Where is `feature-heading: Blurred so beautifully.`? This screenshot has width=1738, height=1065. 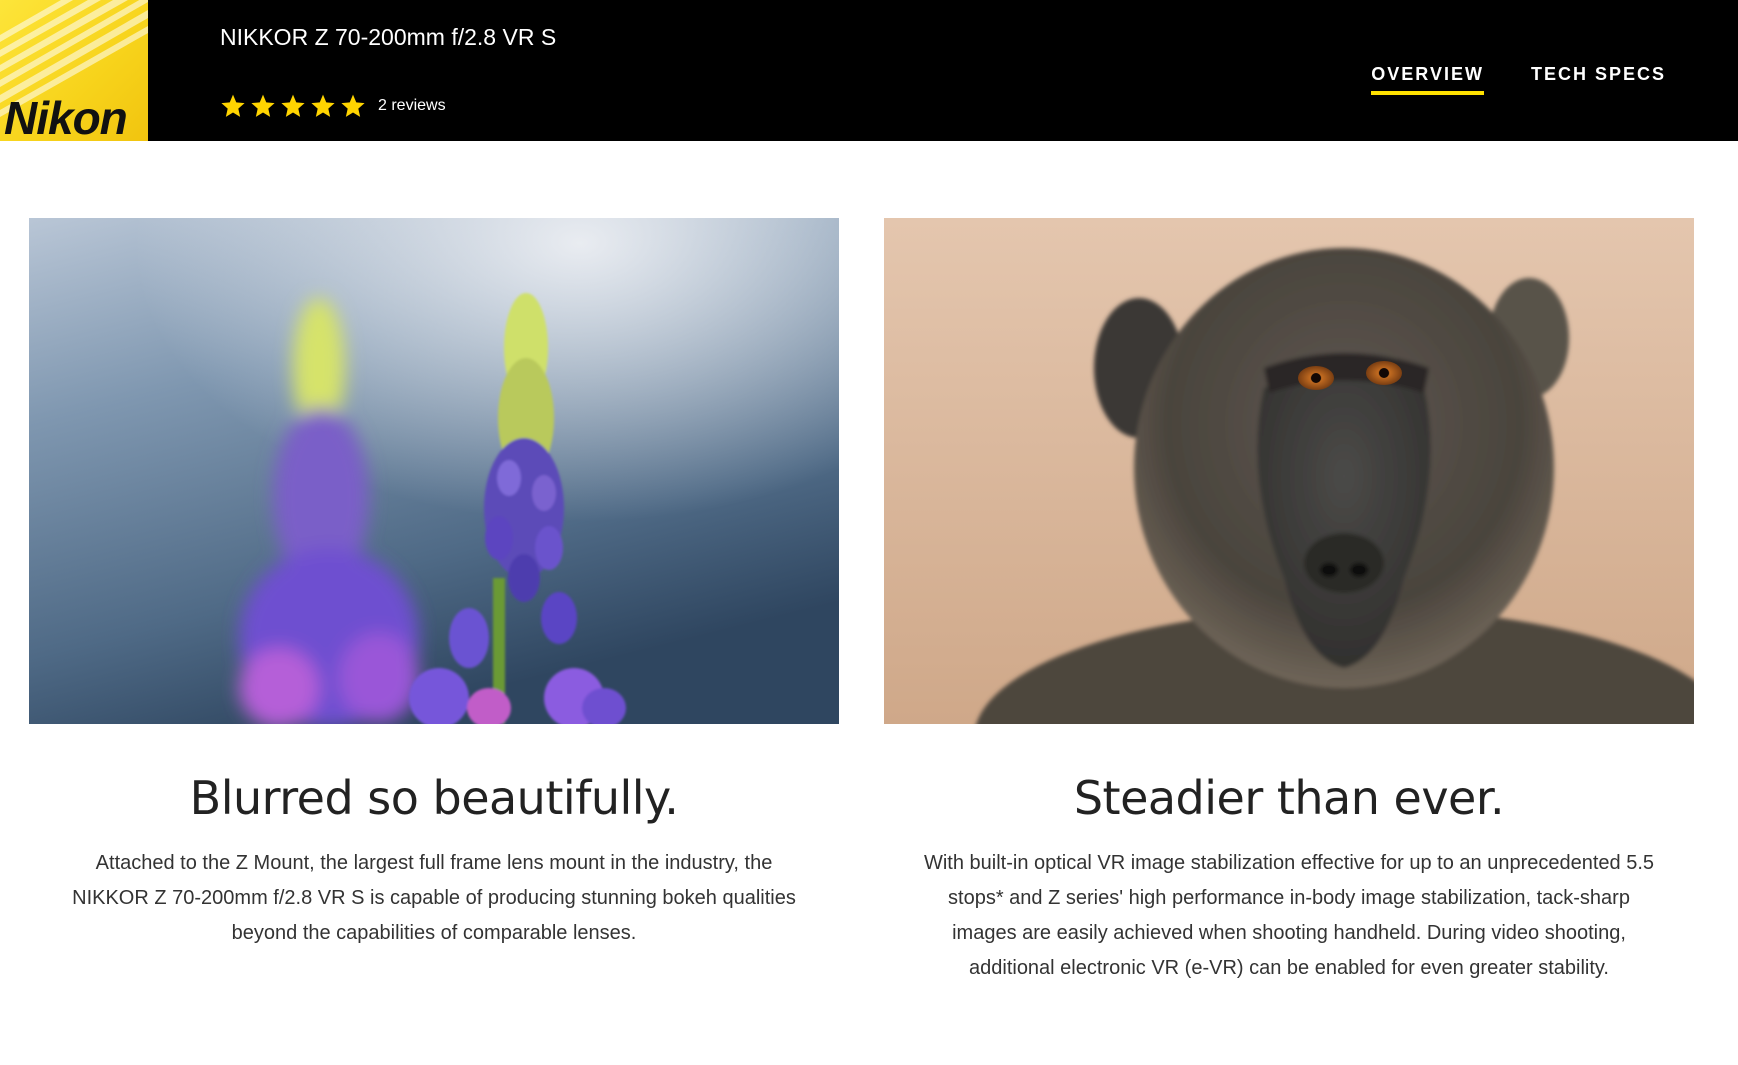 feature-heading: Blurred so beautifully. is located at coordinates (434, 798).